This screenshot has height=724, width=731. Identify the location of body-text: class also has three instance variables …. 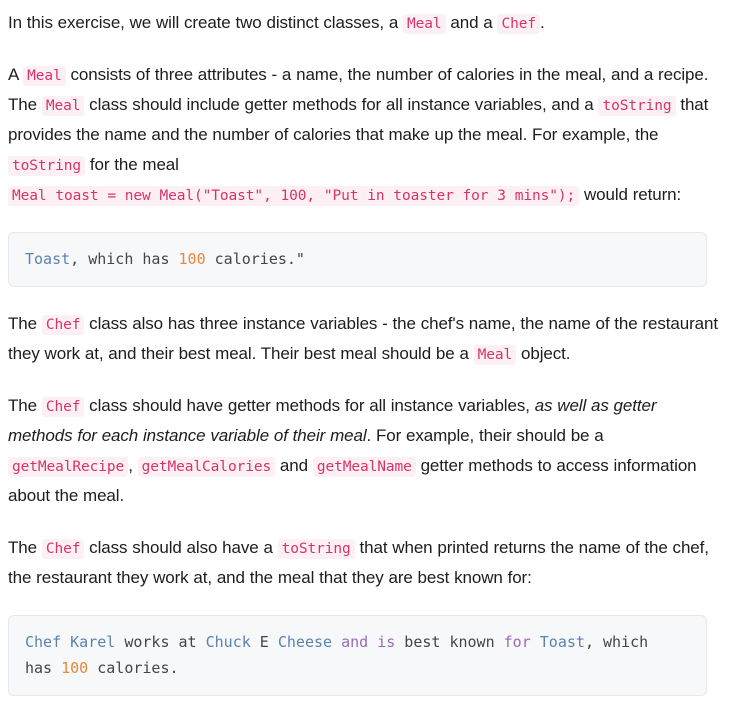
(363, 338).